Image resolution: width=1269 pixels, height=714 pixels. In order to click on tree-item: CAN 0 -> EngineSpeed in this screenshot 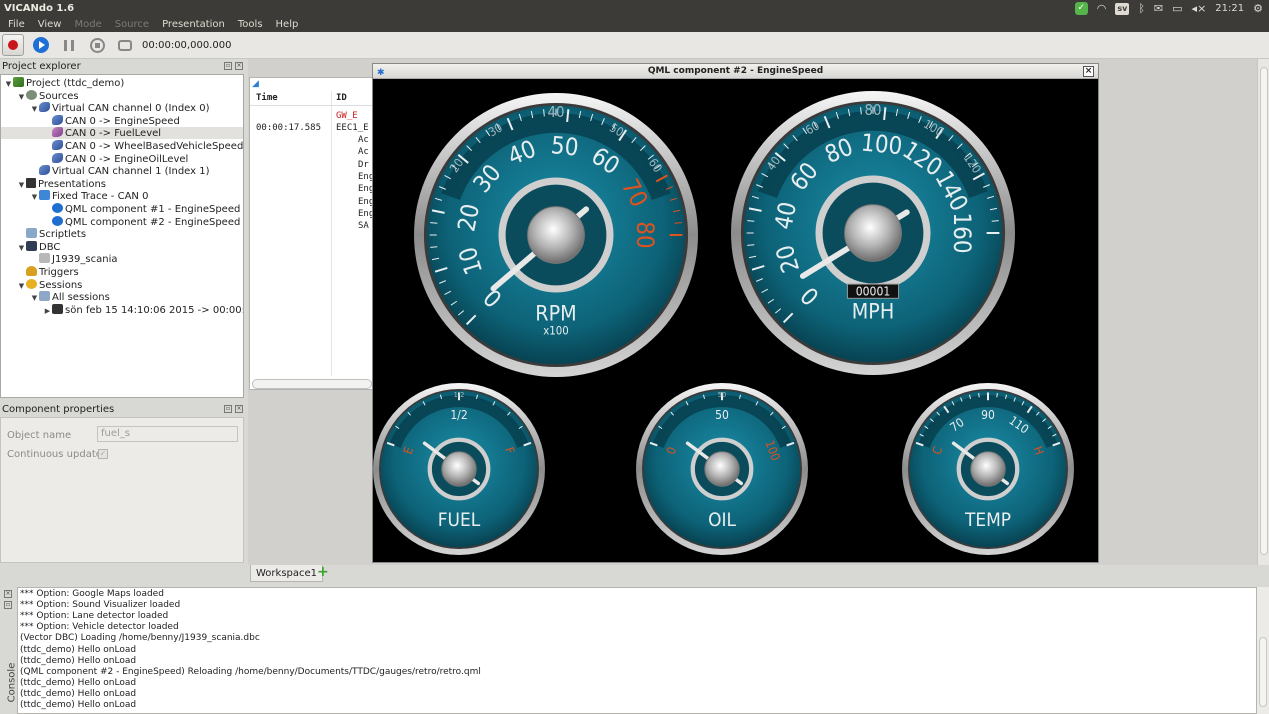, I will do `click(122, 120)`.